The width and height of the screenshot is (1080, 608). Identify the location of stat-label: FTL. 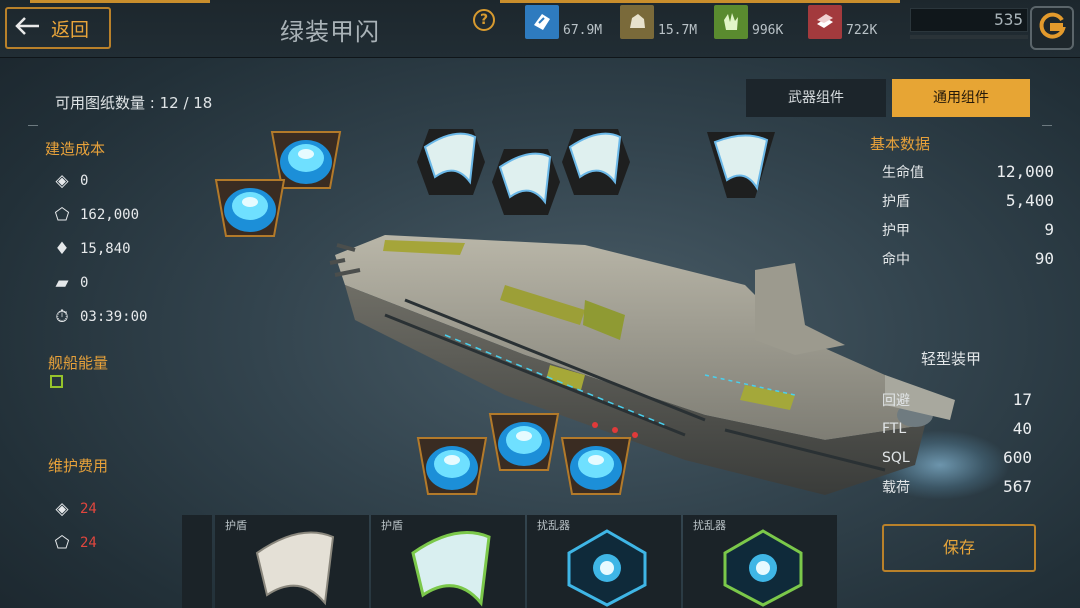
(894, 428).